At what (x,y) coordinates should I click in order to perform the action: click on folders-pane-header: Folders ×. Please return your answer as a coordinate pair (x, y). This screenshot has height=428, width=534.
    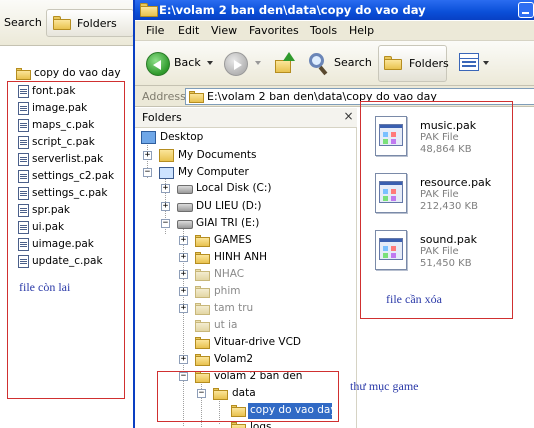
    Looking at the image, I should click on (246, 118).